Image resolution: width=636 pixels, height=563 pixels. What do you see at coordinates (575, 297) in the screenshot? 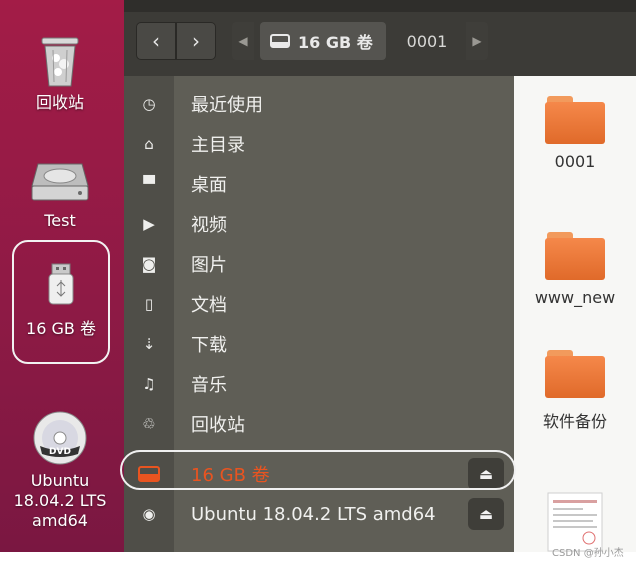
I see `folder-label: www_new` at bounding box center [575, 297].